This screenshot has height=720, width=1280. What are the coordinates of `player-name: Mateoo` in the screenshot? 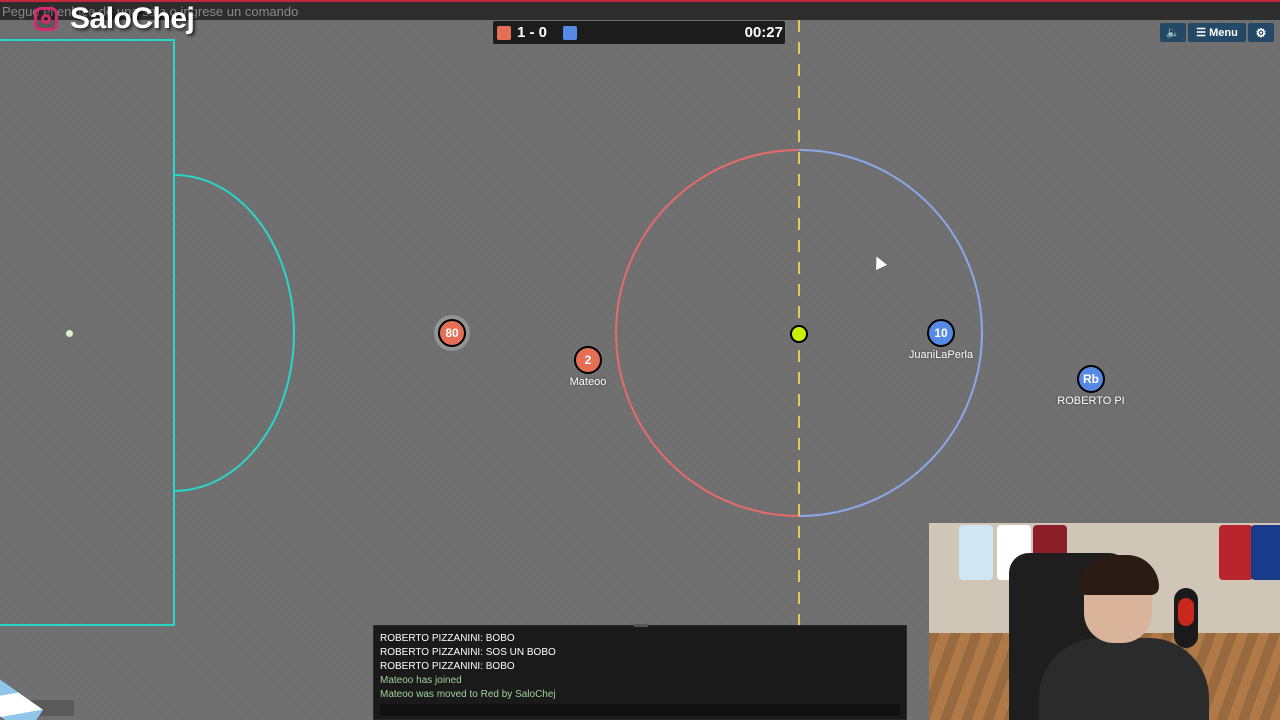 It's located at (588, 382).